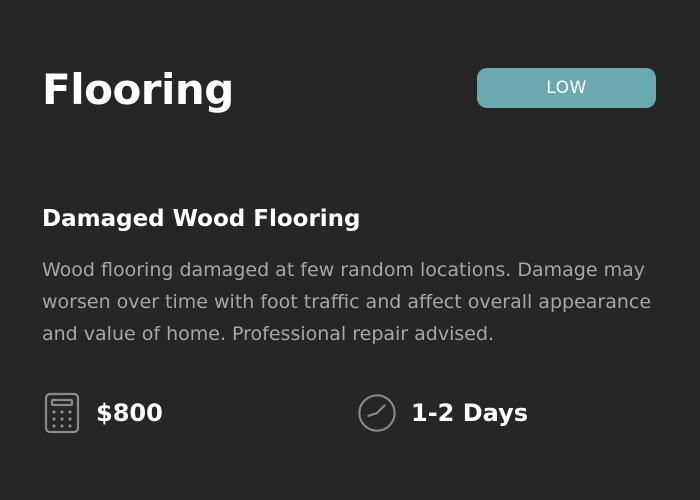  I want to click on cost-estimate: $800, so click(102, 413).